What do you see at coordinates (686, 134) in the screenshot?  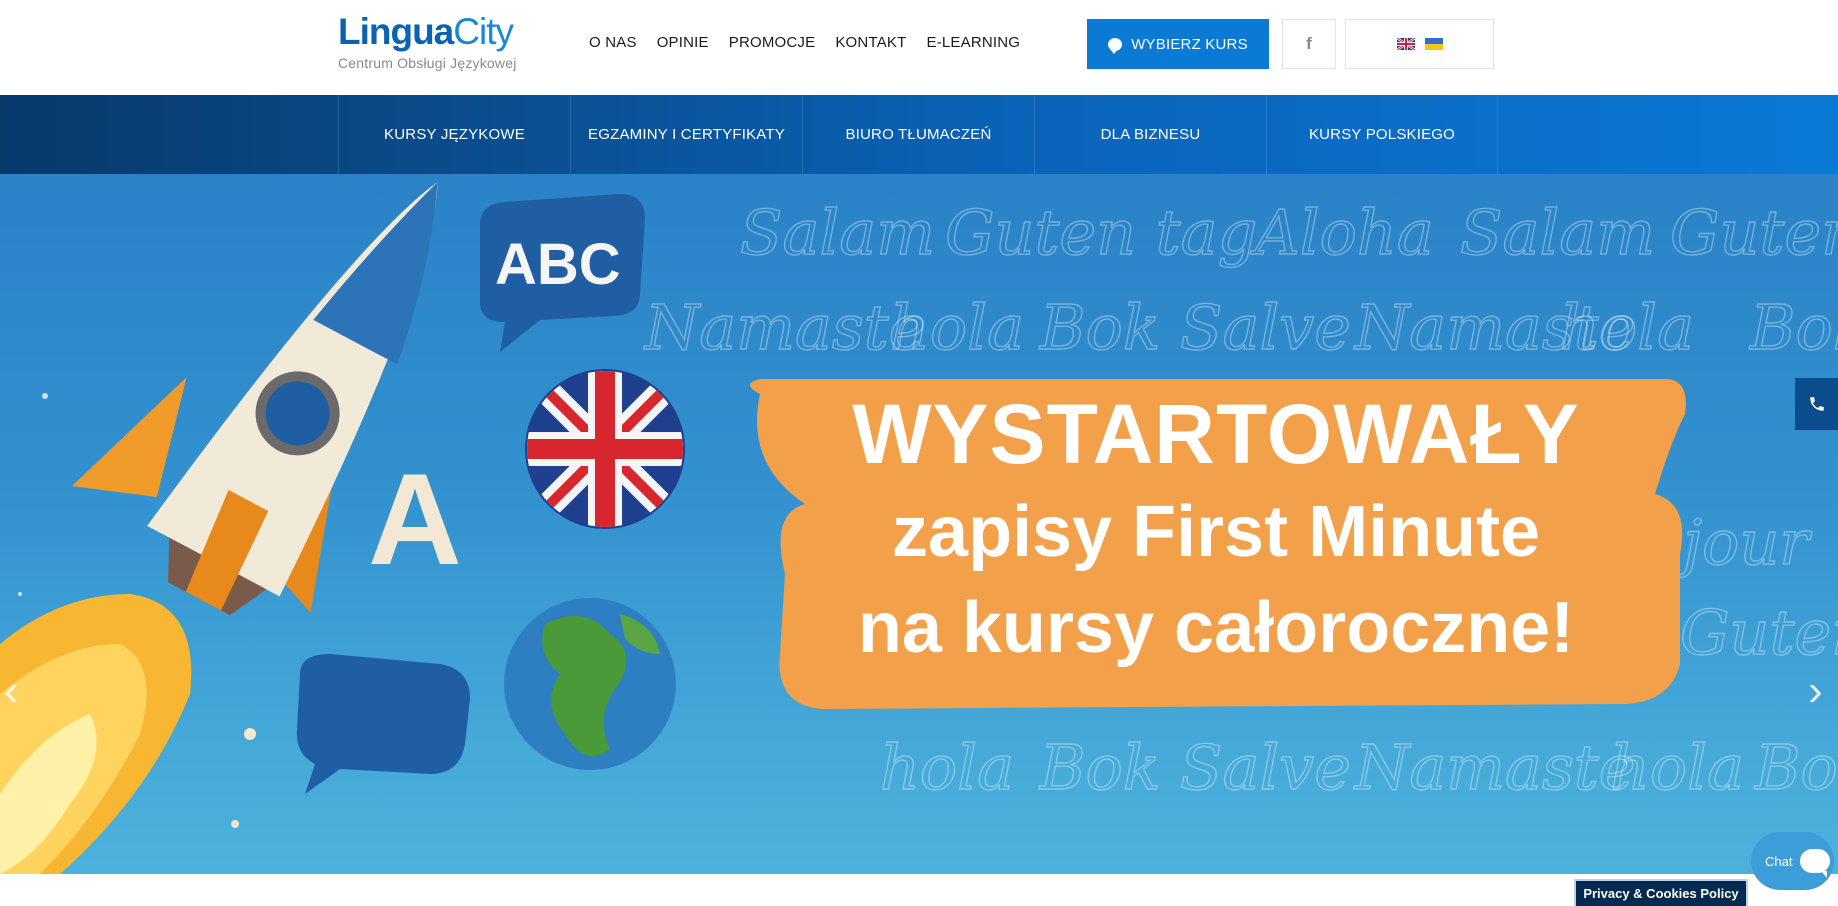 I see `menu-item-egzaminy: EGZAMINY I CERTYFIKATY` at bounding box center [686, 134].